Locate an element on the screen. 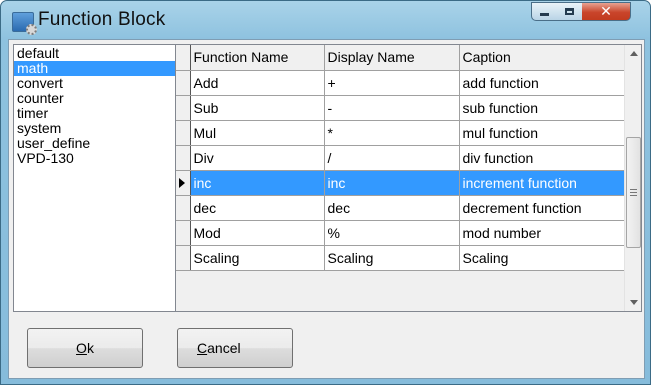 The height and width of the screenshot is (385, 651). vertical-scrollbar is located at coordinates (632, 178).